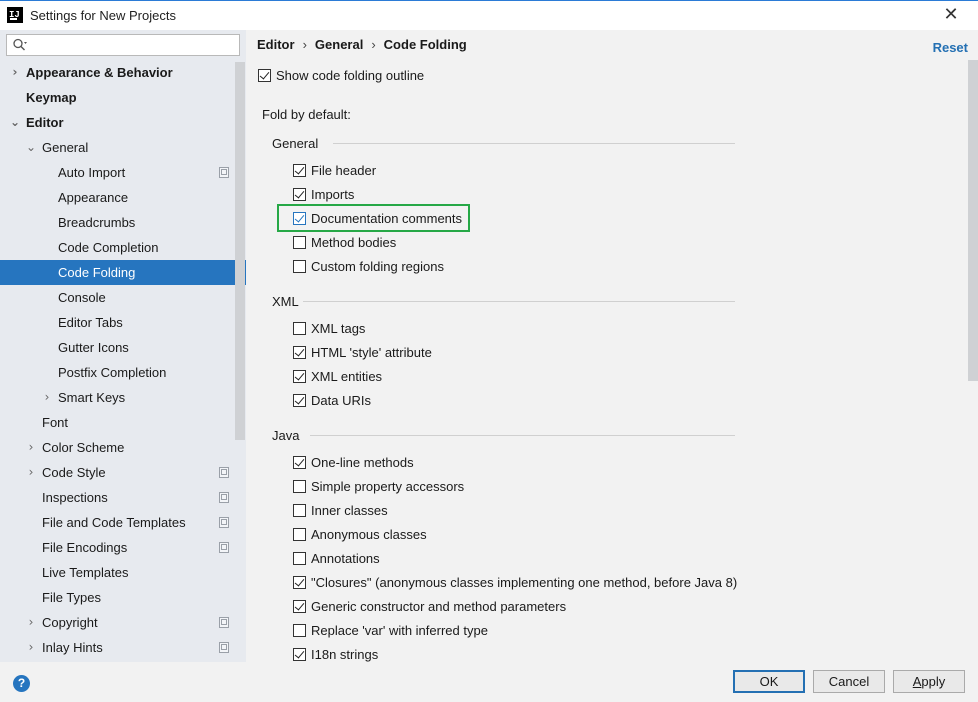  Describe the element at coordinates (338, 328) in the screenshot. I see `option-label: XML tags` at that location.